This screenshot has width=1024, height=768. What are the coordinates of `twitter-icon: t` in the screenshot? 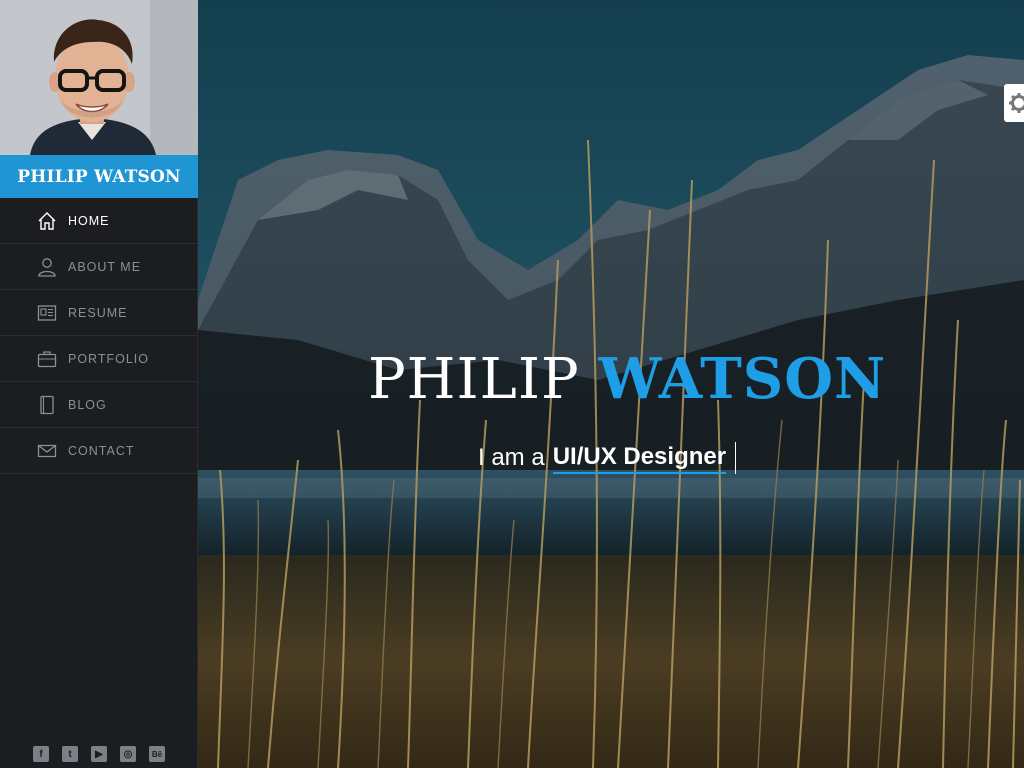 It's located at (70, 754).